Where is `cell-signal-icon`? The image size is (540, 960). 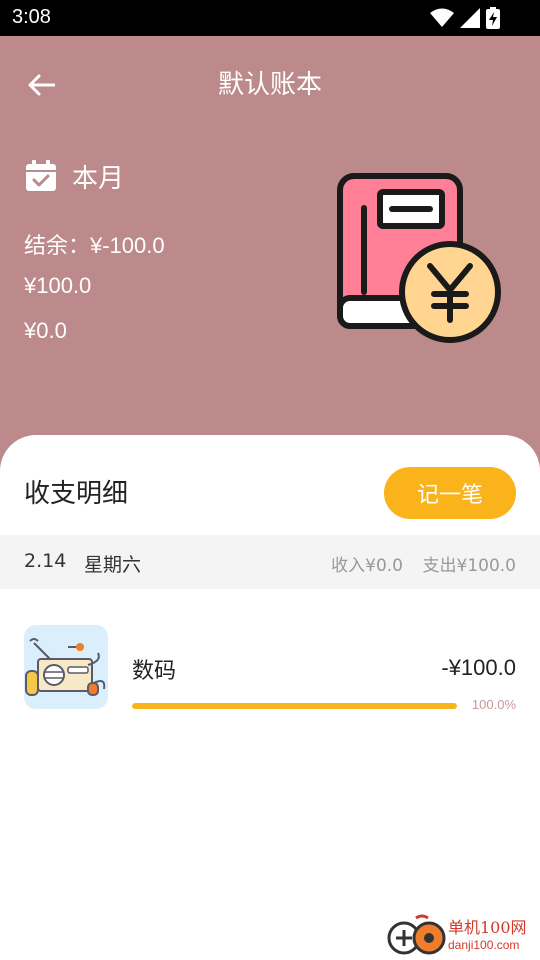
cell-signal-icon is located at coordinates (470, 18).